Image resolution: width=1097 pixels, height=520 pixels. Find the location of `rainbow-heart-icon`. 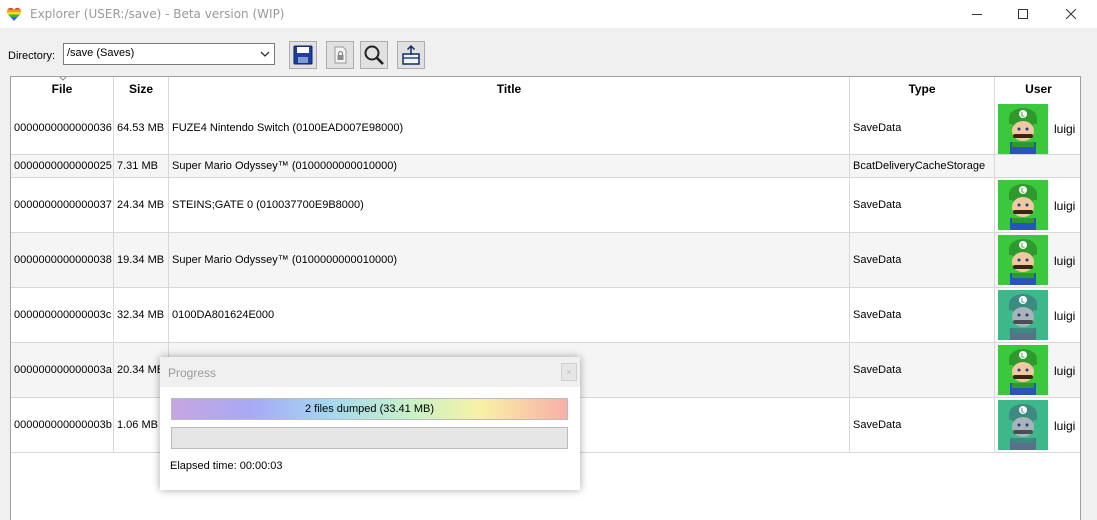

rainbow-heart-icon is located at coordinates (14, 14).